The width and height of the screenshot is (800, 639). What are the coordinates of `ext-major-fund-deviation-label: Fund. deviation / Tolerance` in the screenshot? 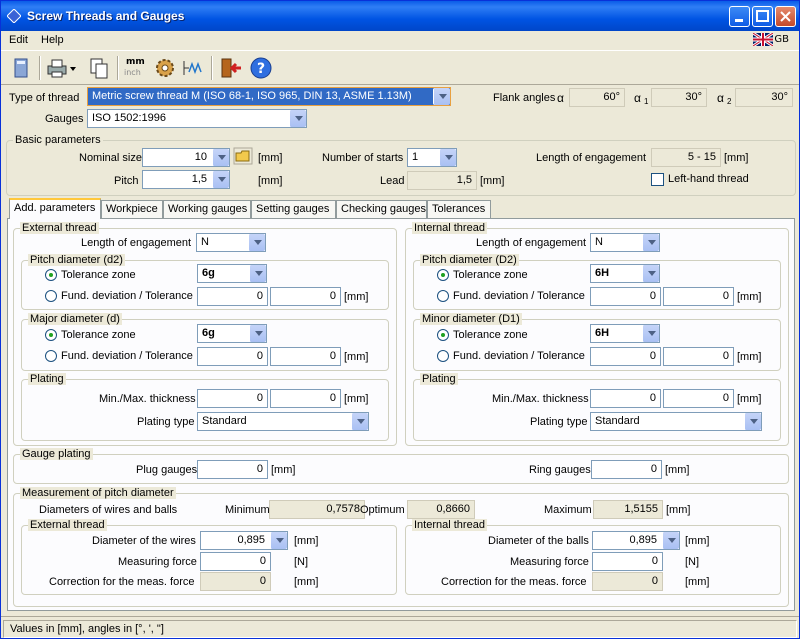 It's located at (127, 356).